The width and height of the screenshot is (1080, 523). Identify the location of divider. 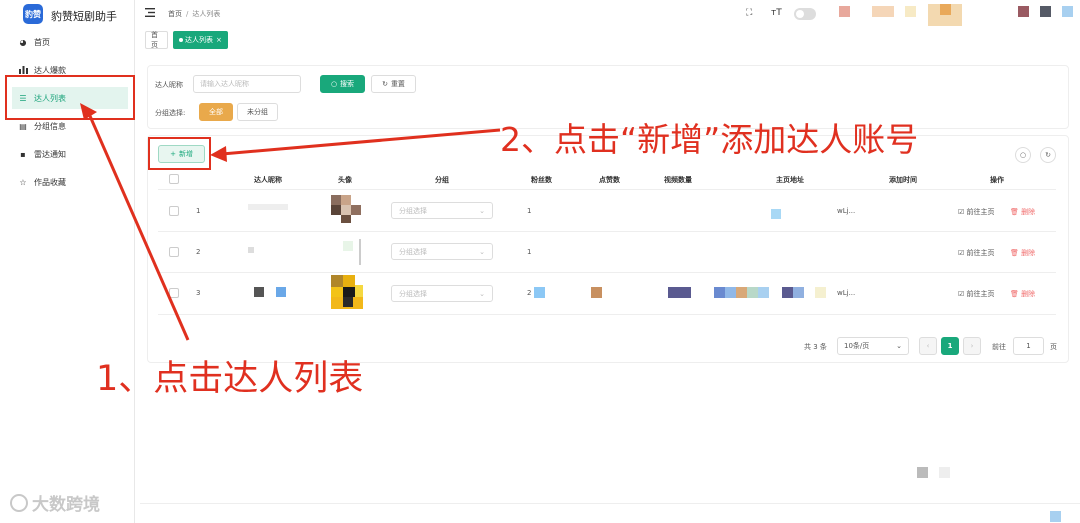
(610, 503).